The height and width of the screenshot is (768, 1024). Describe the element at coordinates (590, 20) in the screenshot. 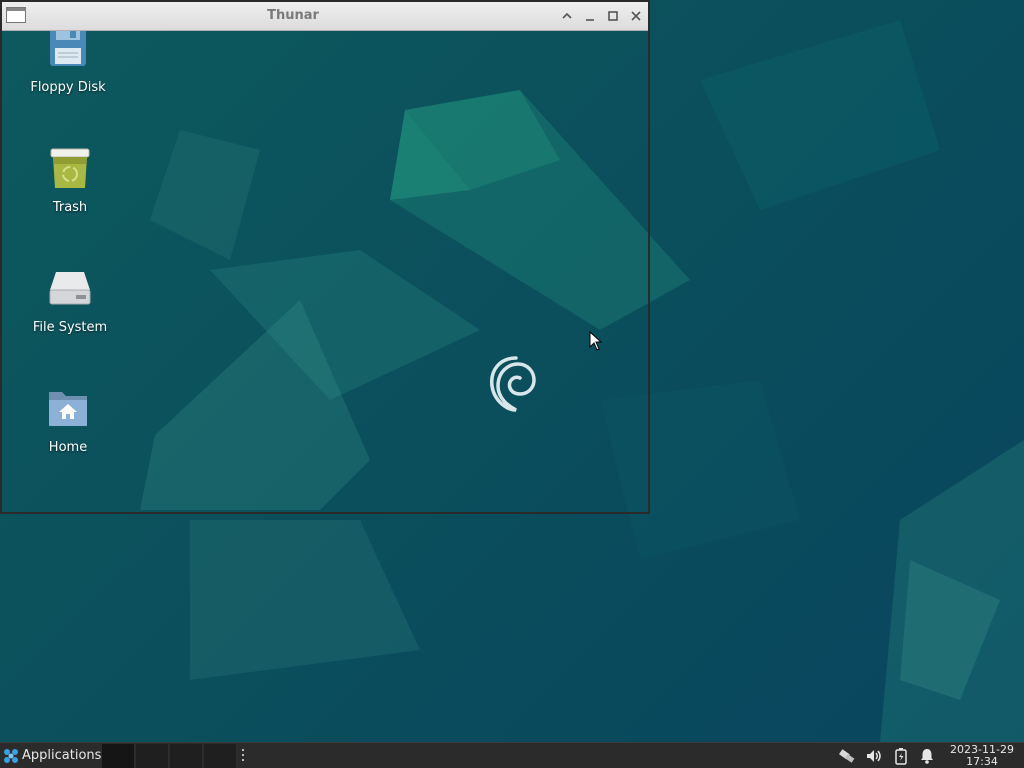

I see `minimize-icon` at that location.